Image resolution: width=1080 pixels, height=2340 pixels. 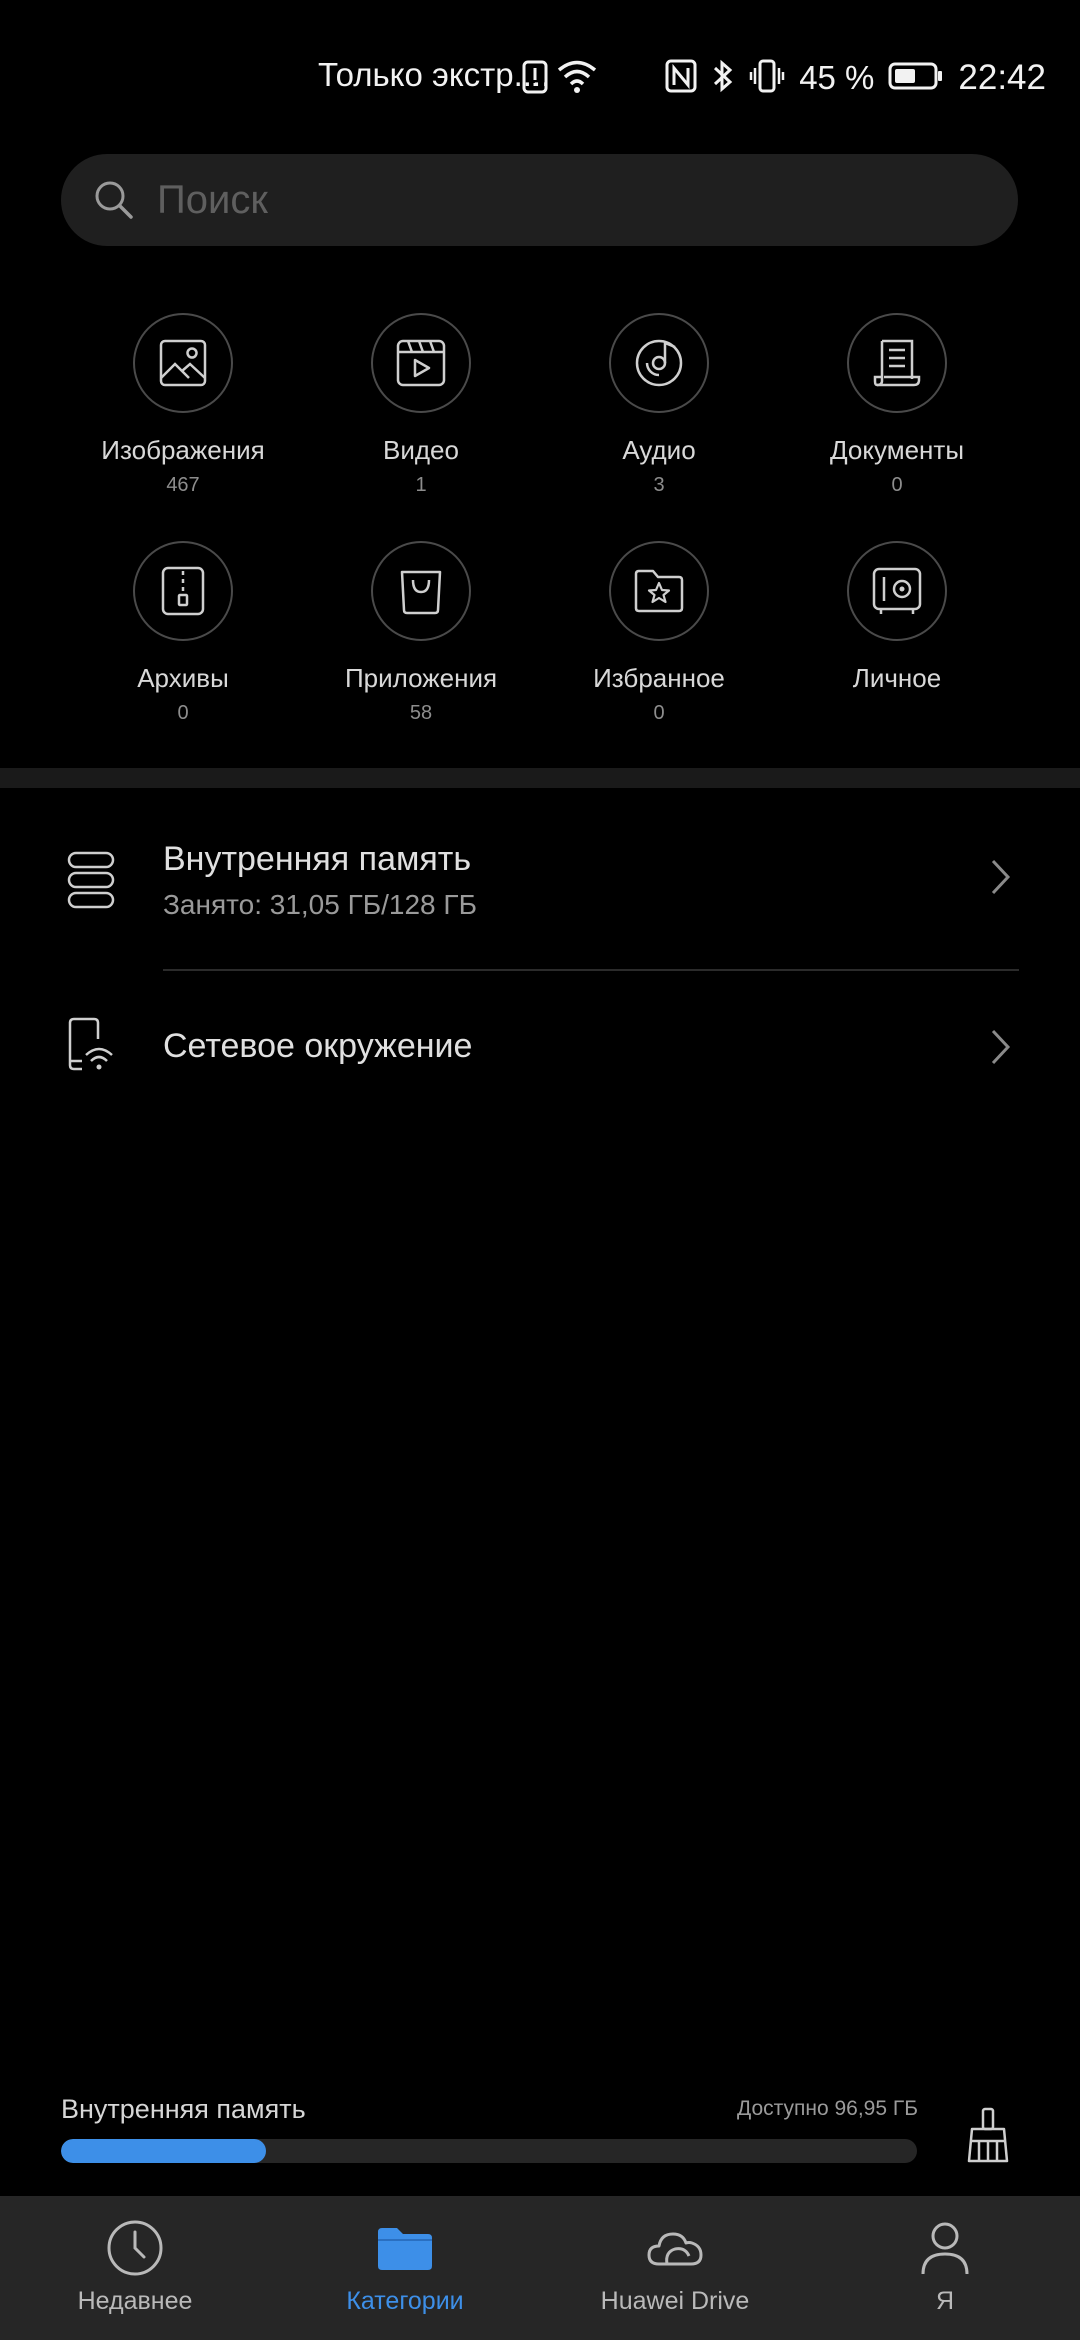 What do you see at coordinates (421, 591) in the screenshot?
I see `app-bag-icon` at bounding box center [421, 591].